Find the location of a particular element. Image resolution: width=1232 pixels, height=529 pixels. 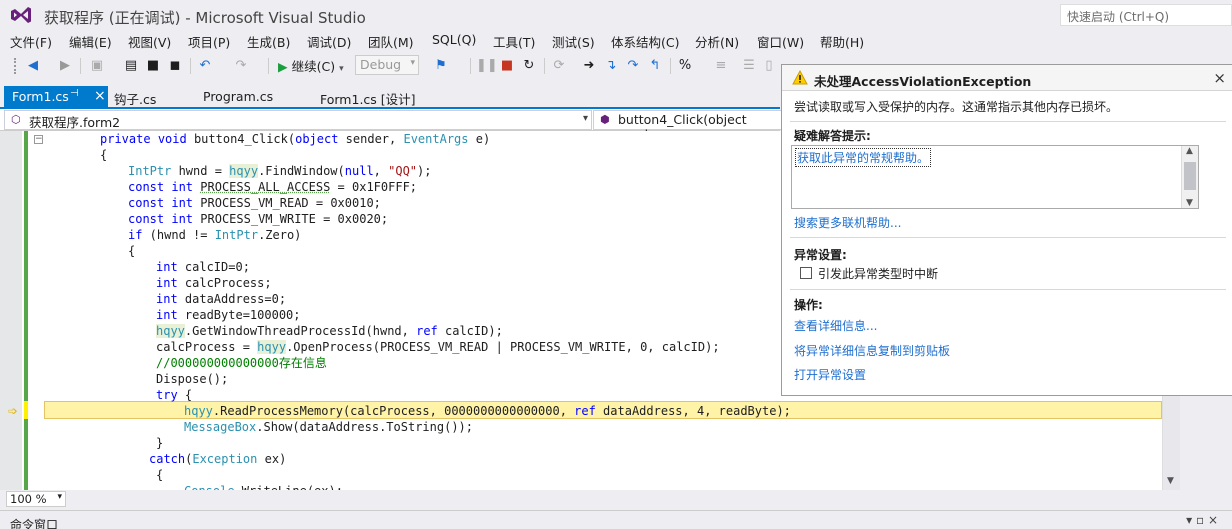

tips-scrollbar: ▲ ▼ is located at coordinates (1189, 177).